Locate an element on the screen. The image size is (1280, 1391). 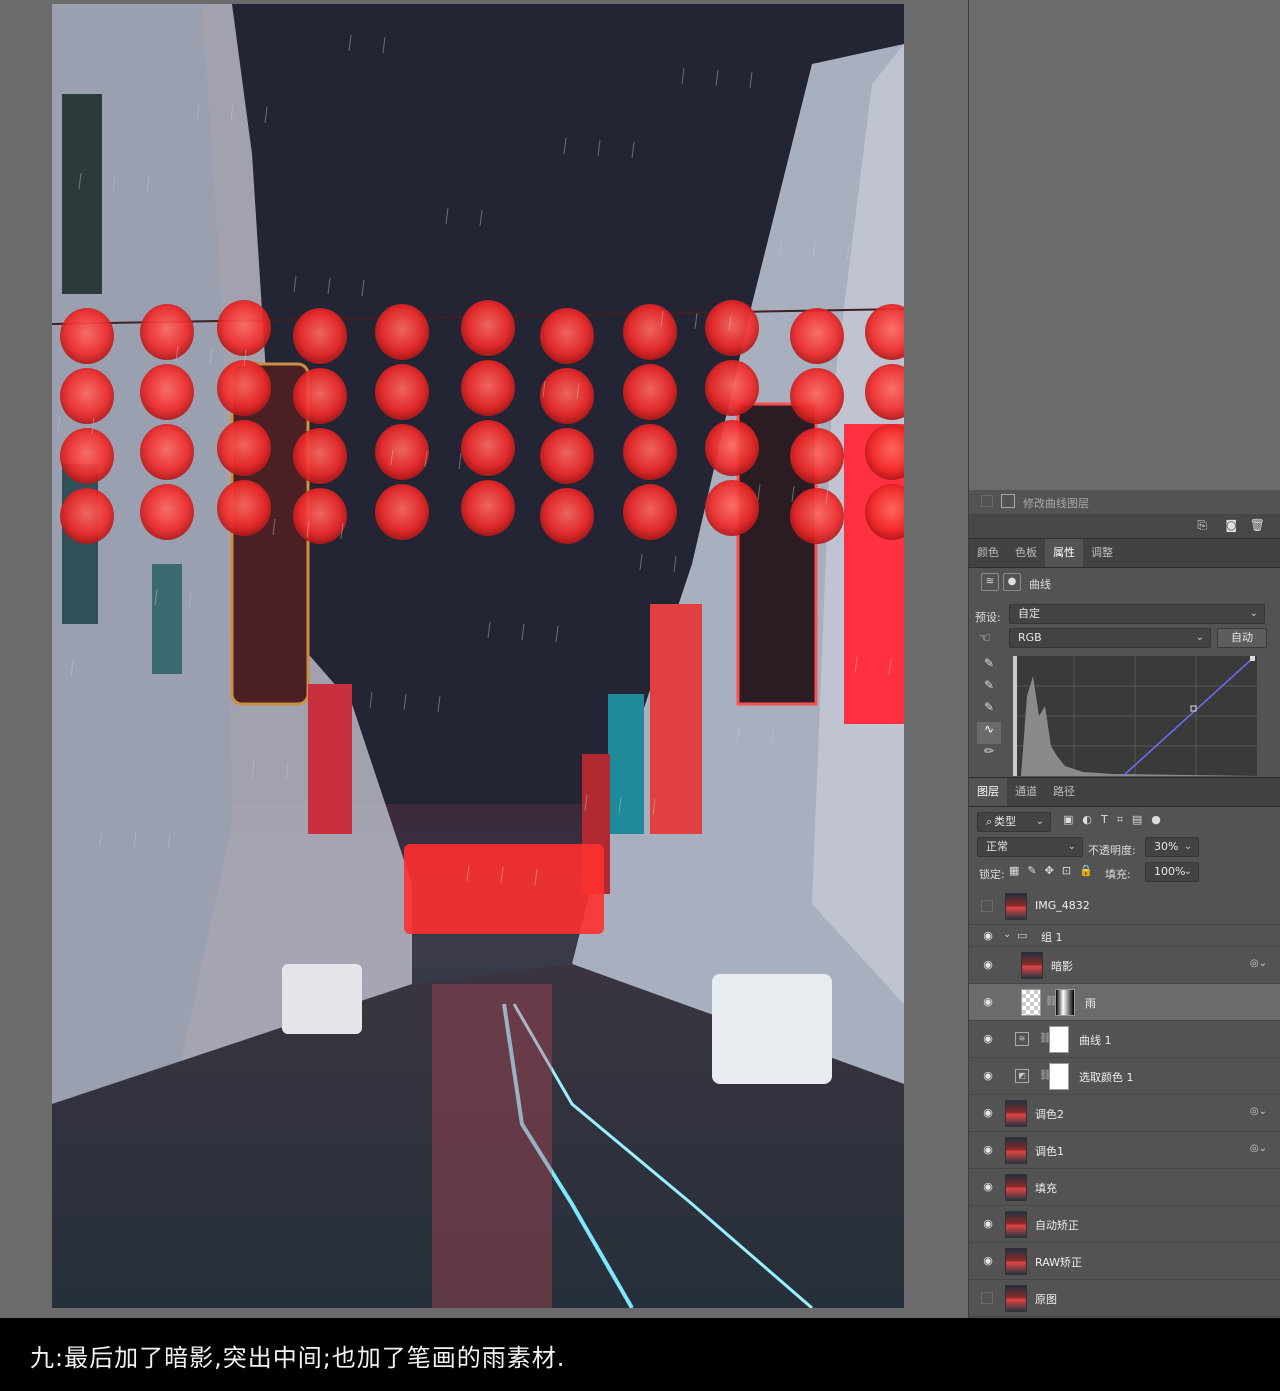
checkbox-icon is located at coordinates (987, 501).